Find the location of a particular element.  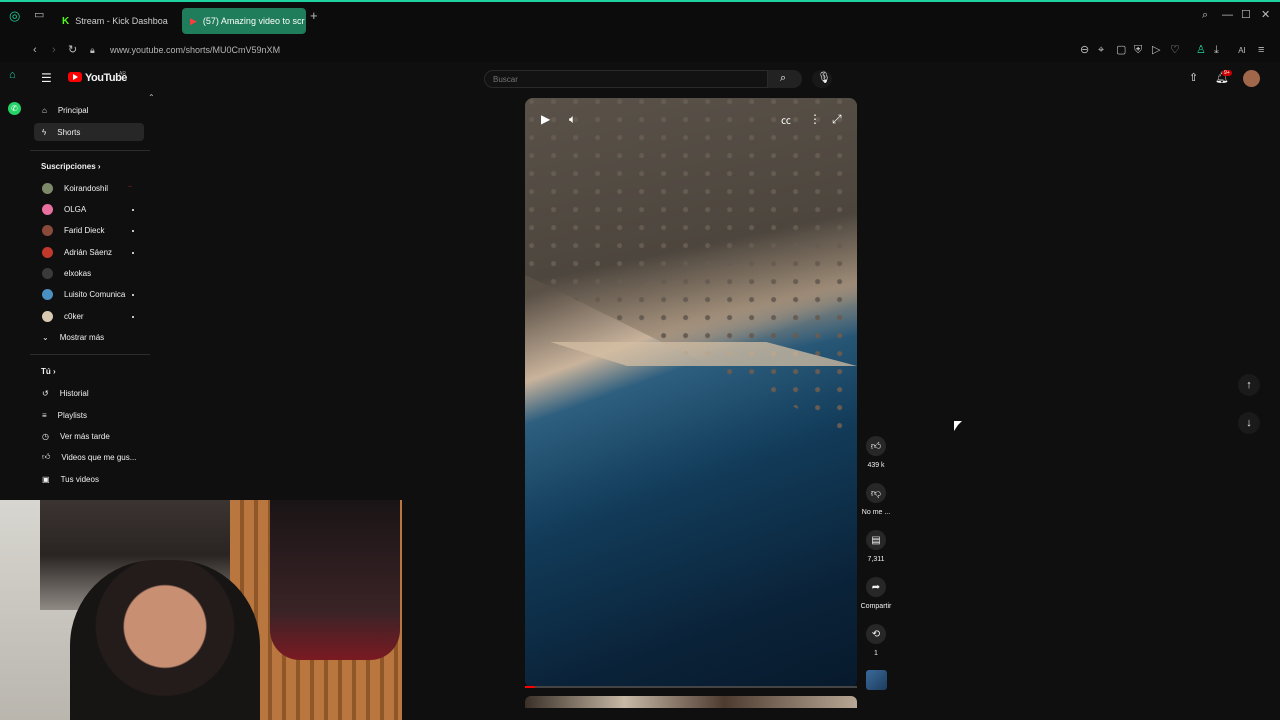

next-short-preview is located at coordinates (691, 702).